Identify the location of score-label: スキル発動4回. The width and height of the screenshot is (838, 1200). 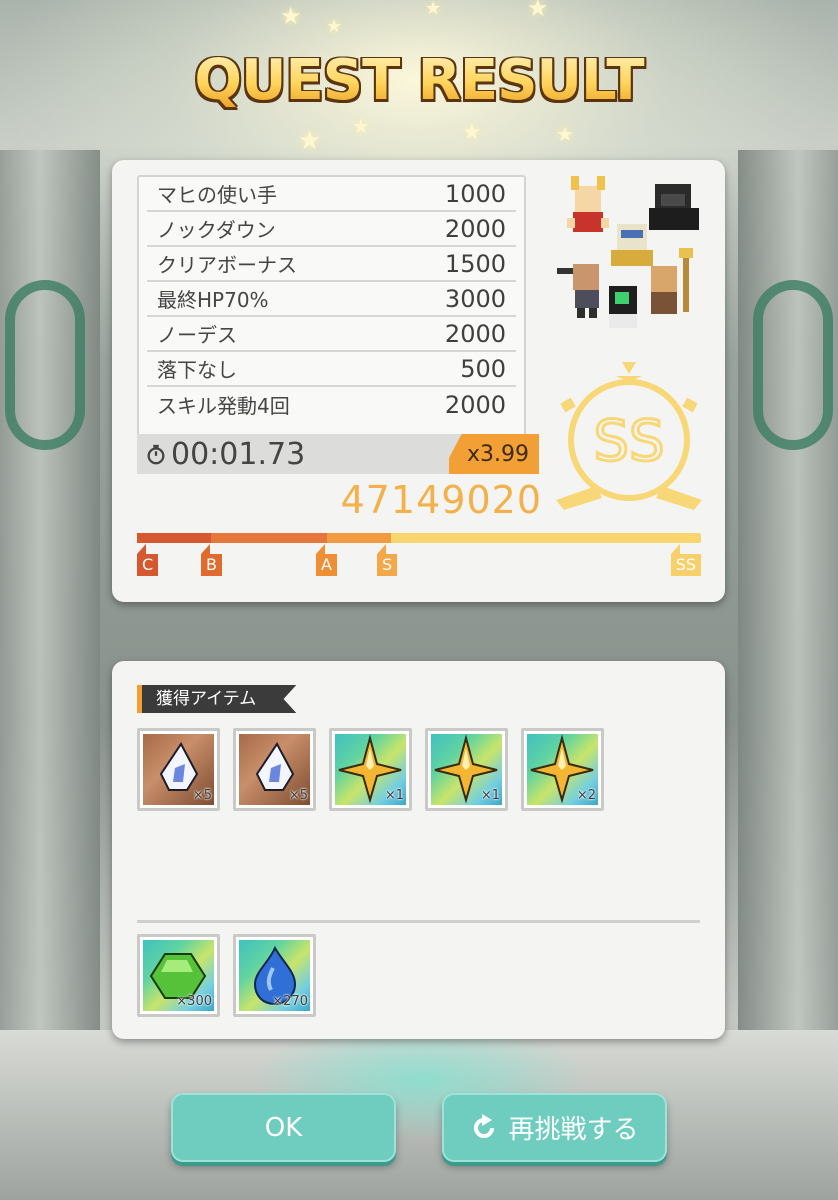
(223, 406).